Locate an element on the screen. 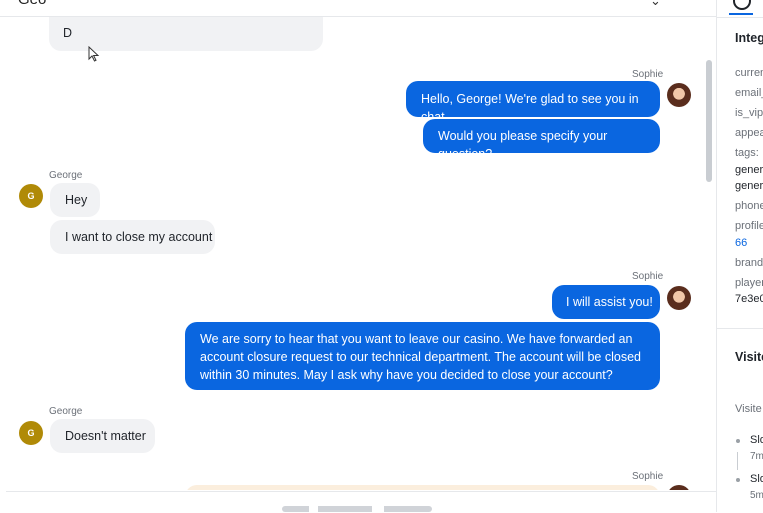 This screenshot has height=513, width=763. message-bubble: Hey is located at coordinates (75, 200).